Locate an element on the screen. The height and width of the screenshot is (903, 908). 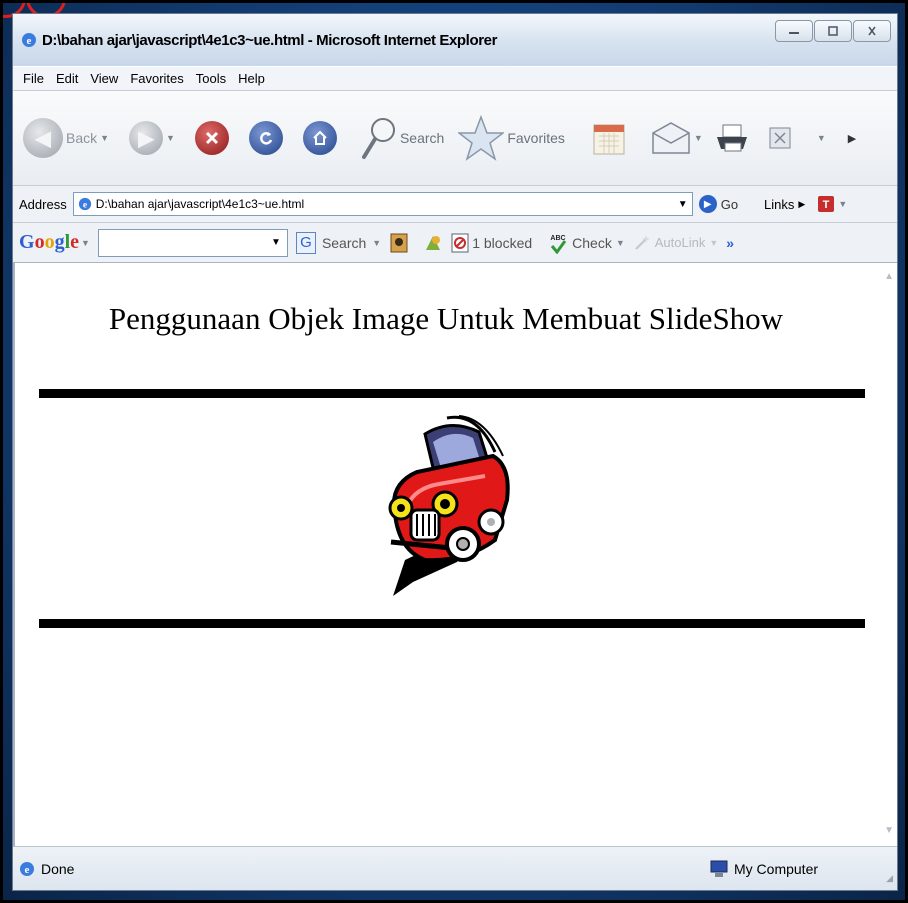
print-button is located at coordinates (732, 138).